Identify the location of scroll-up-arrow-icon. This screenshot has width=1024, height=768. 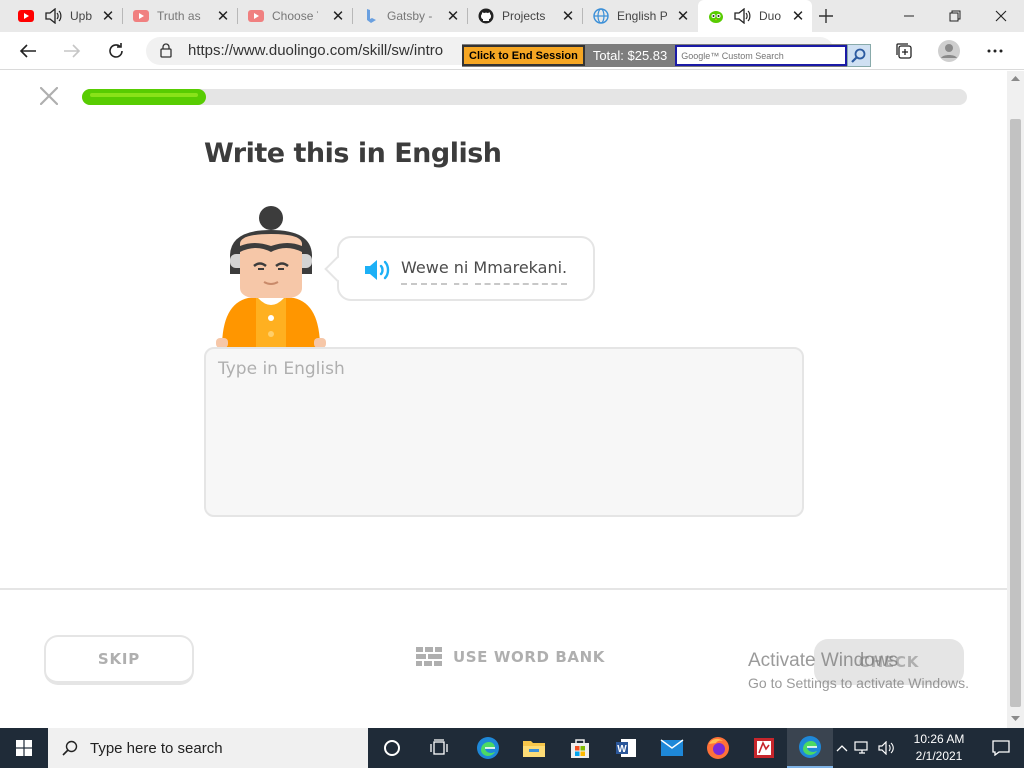
(1015, 78).